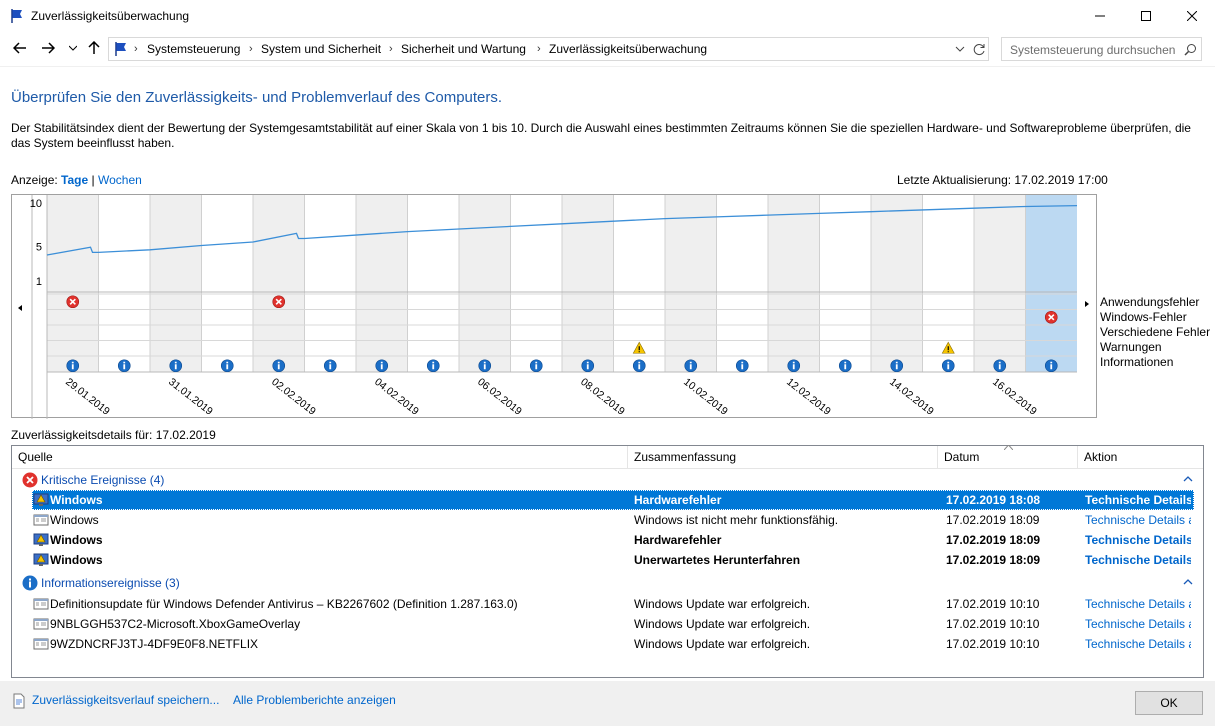 Image resolution: width=1215 pixels, height=726 pixels. What do you see at coordinates (110, 583) in the screenshot?
I see `group-label: Informationsereignisse (3)` at bounding box center [110, 583].